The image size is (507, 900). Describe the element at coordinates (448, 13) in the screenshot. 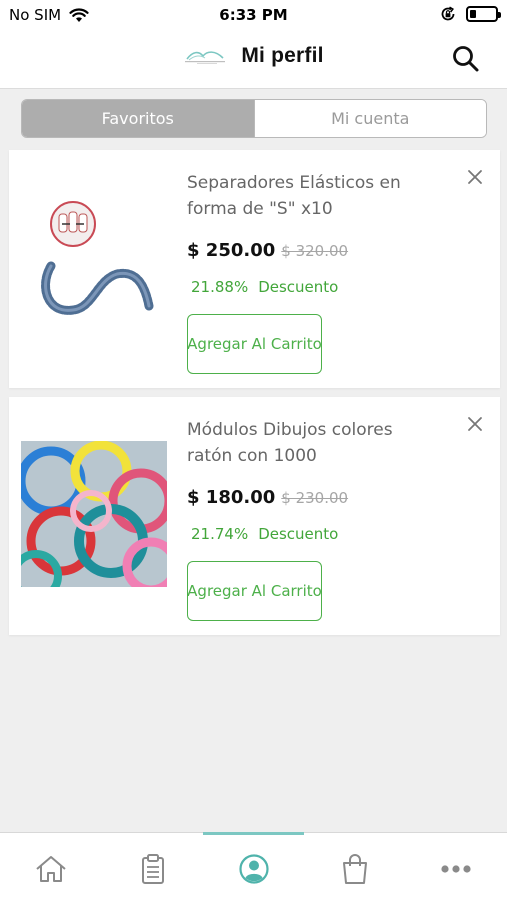

I see `orientation-lock-icon` at that location.